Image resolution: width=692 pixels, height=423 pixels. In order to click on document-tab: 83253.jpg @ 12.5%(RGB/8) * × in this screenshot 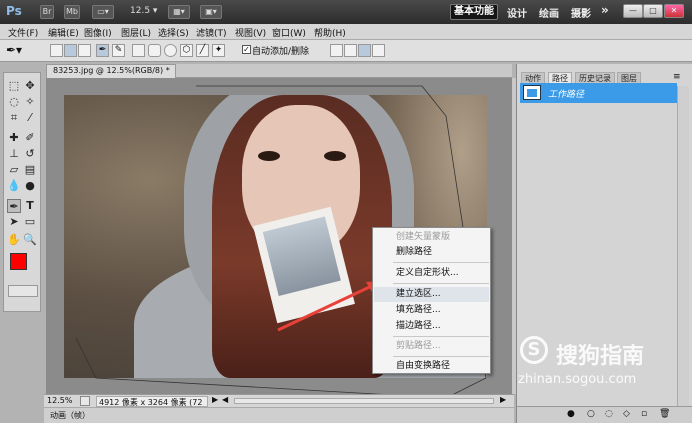, I will do `click(111, 75)`.